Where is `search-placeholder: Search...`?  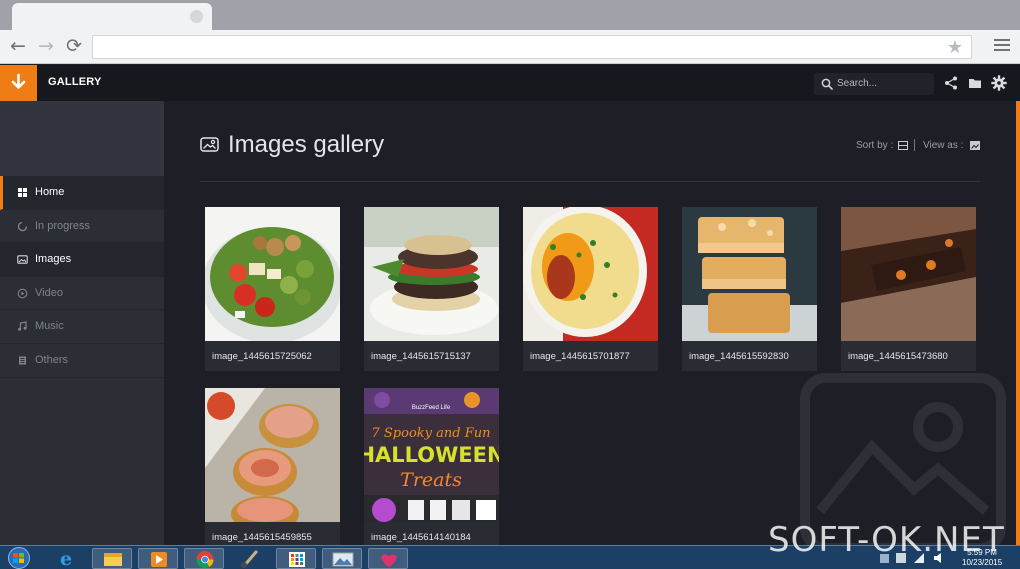 search-placeholder: Search... is located at coordinates (857, 83).